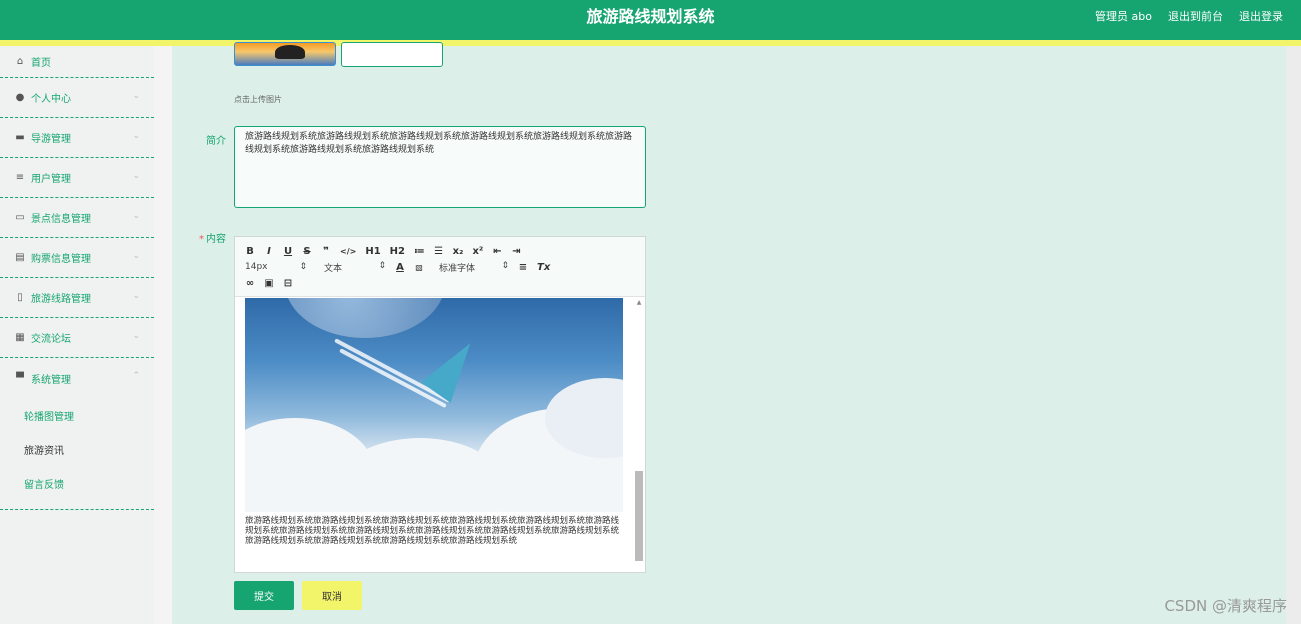  Describe the element at coordinates (497, 251) in the screenshot. I see `outdent-button: ⇤` at that location.